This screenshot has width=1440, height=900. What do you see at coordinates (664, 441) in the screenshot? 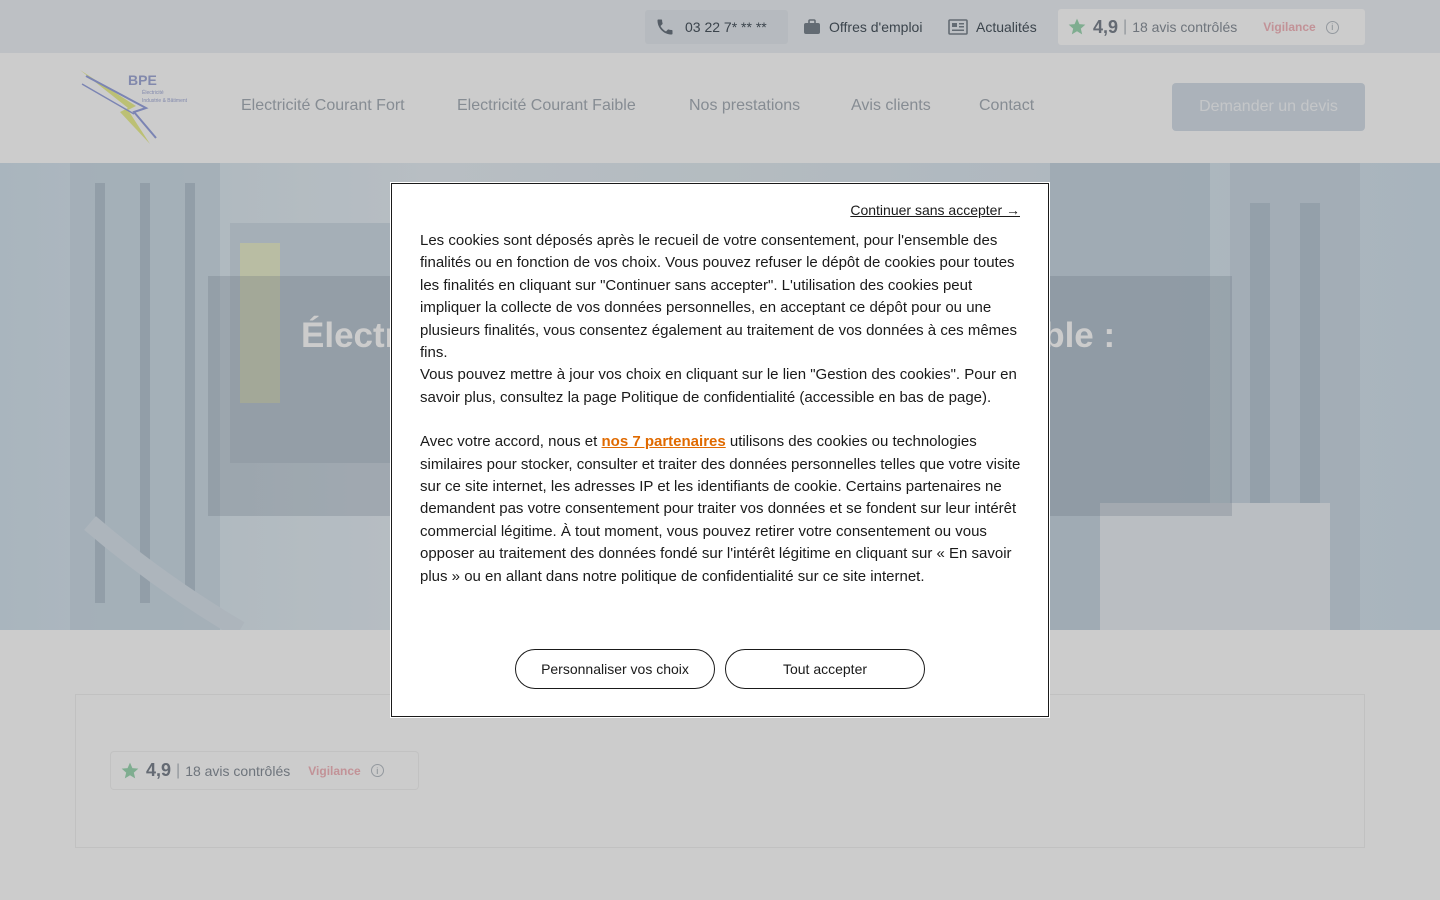
I see `partners-link: nos 7 partenaires` at bounding box center [664, 441].